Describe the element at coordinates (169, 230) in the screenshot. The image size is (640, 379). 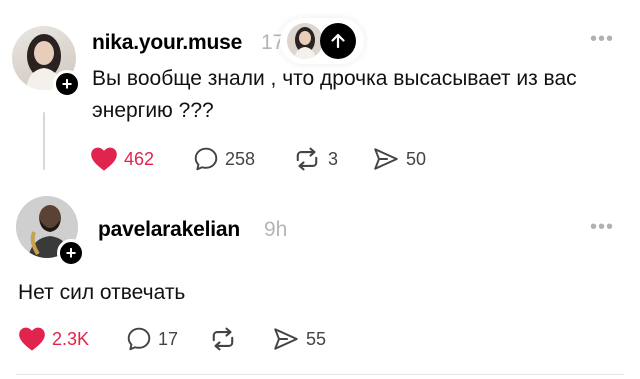
I see `reply-username: pavelarakelian` at that location.